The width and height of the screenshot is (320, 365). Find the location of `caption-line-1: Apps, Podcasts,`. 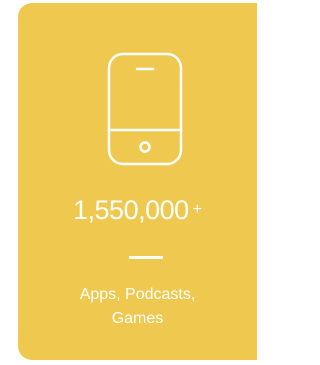

caption-line-1: Apps, Podcasts, is located at coordinates (137, 294).